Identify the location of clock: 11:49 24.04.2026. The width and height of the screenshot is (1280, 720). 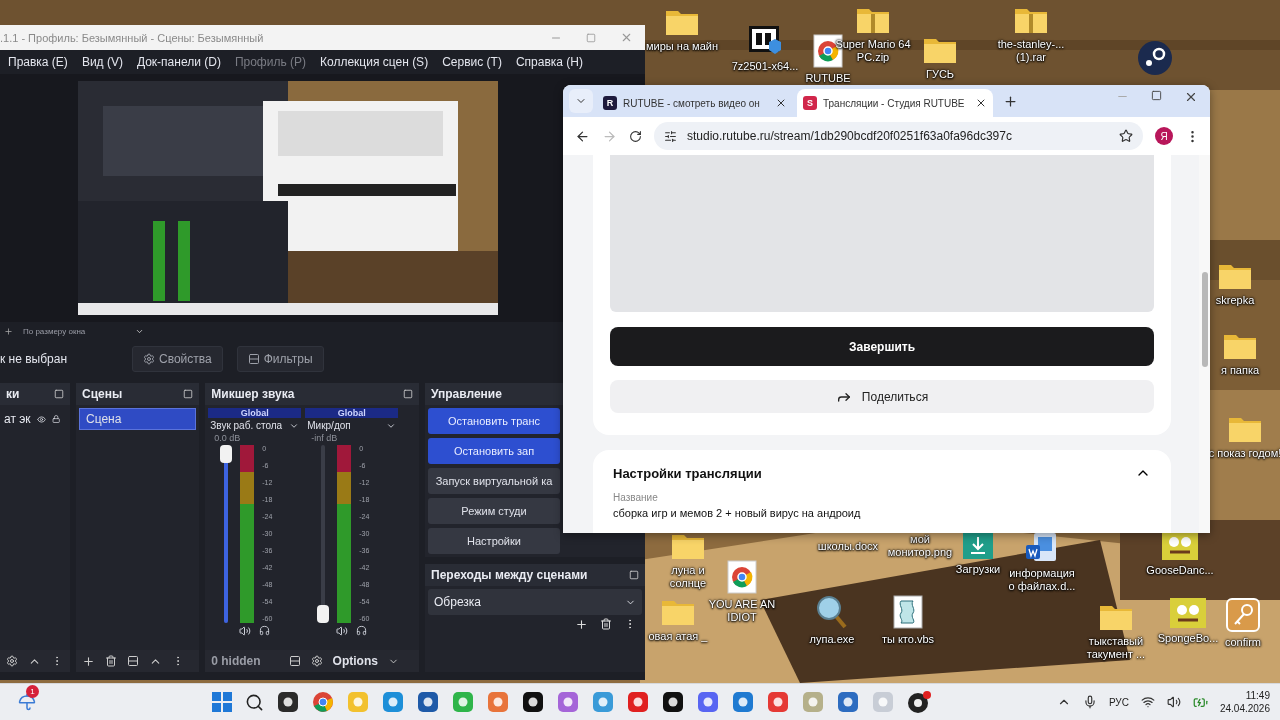
(1244, 702).